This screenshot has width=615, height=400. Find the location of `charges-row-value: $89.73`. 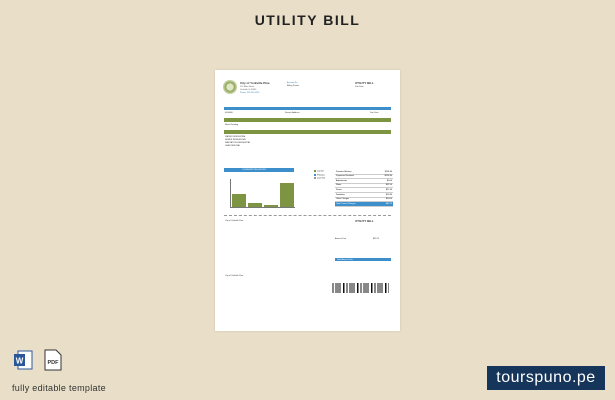

charges-row-value: $89.73 is located at coordinates (388, 203).